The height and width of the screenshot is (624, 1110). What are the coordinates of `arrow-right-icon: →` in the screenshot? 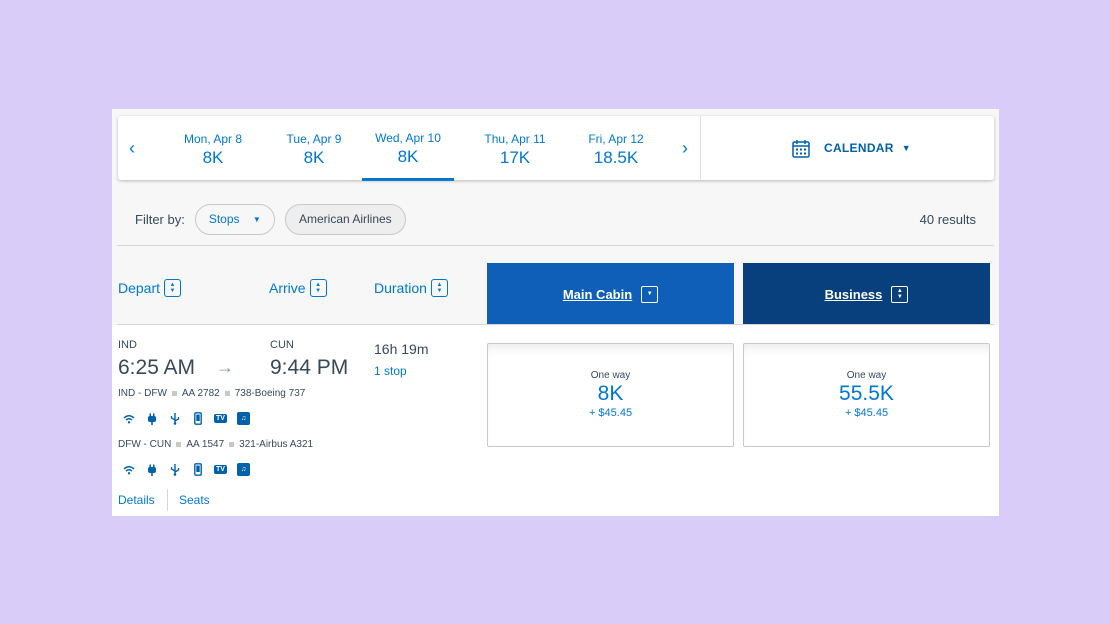 It's located at (225, 367).